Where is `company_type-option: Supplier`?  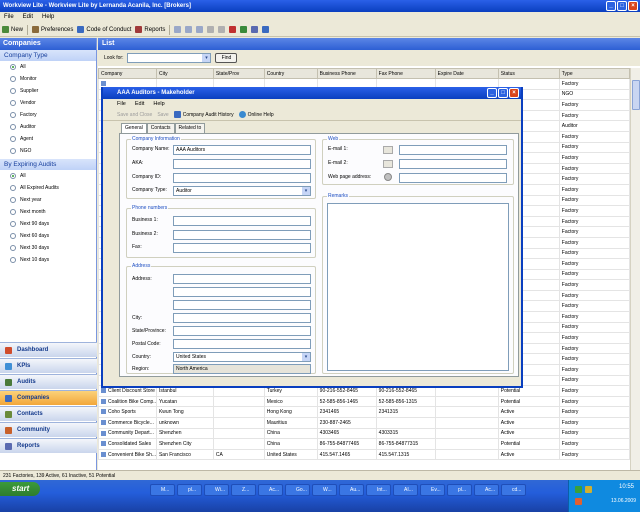
company_type-option: Supplier is located at coordinates (48, 91).